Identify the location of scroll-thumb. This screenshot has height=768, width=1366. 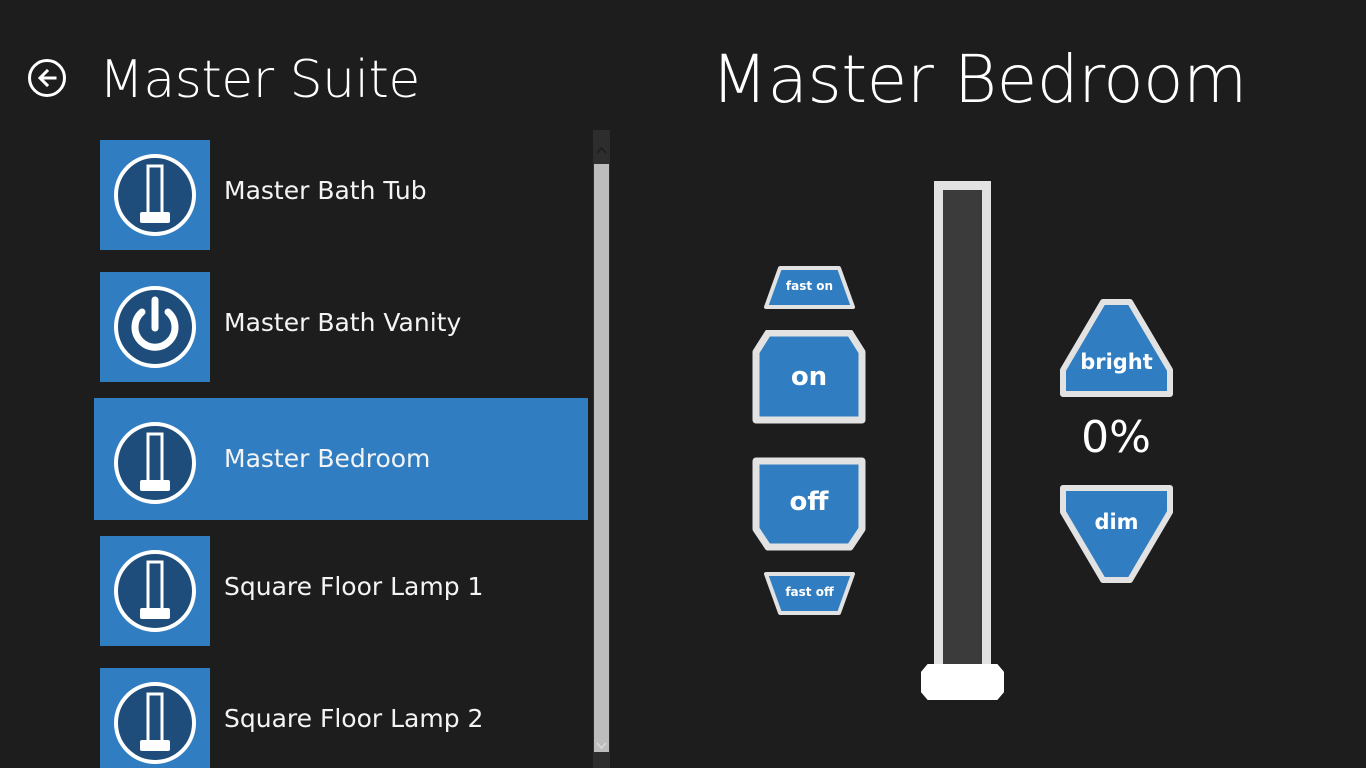
(601, 458).